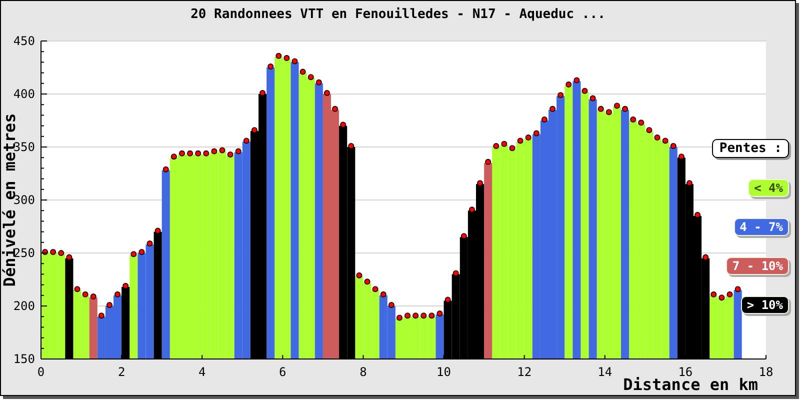  I want to click on x-tick-label: 10, so click(443, 372).